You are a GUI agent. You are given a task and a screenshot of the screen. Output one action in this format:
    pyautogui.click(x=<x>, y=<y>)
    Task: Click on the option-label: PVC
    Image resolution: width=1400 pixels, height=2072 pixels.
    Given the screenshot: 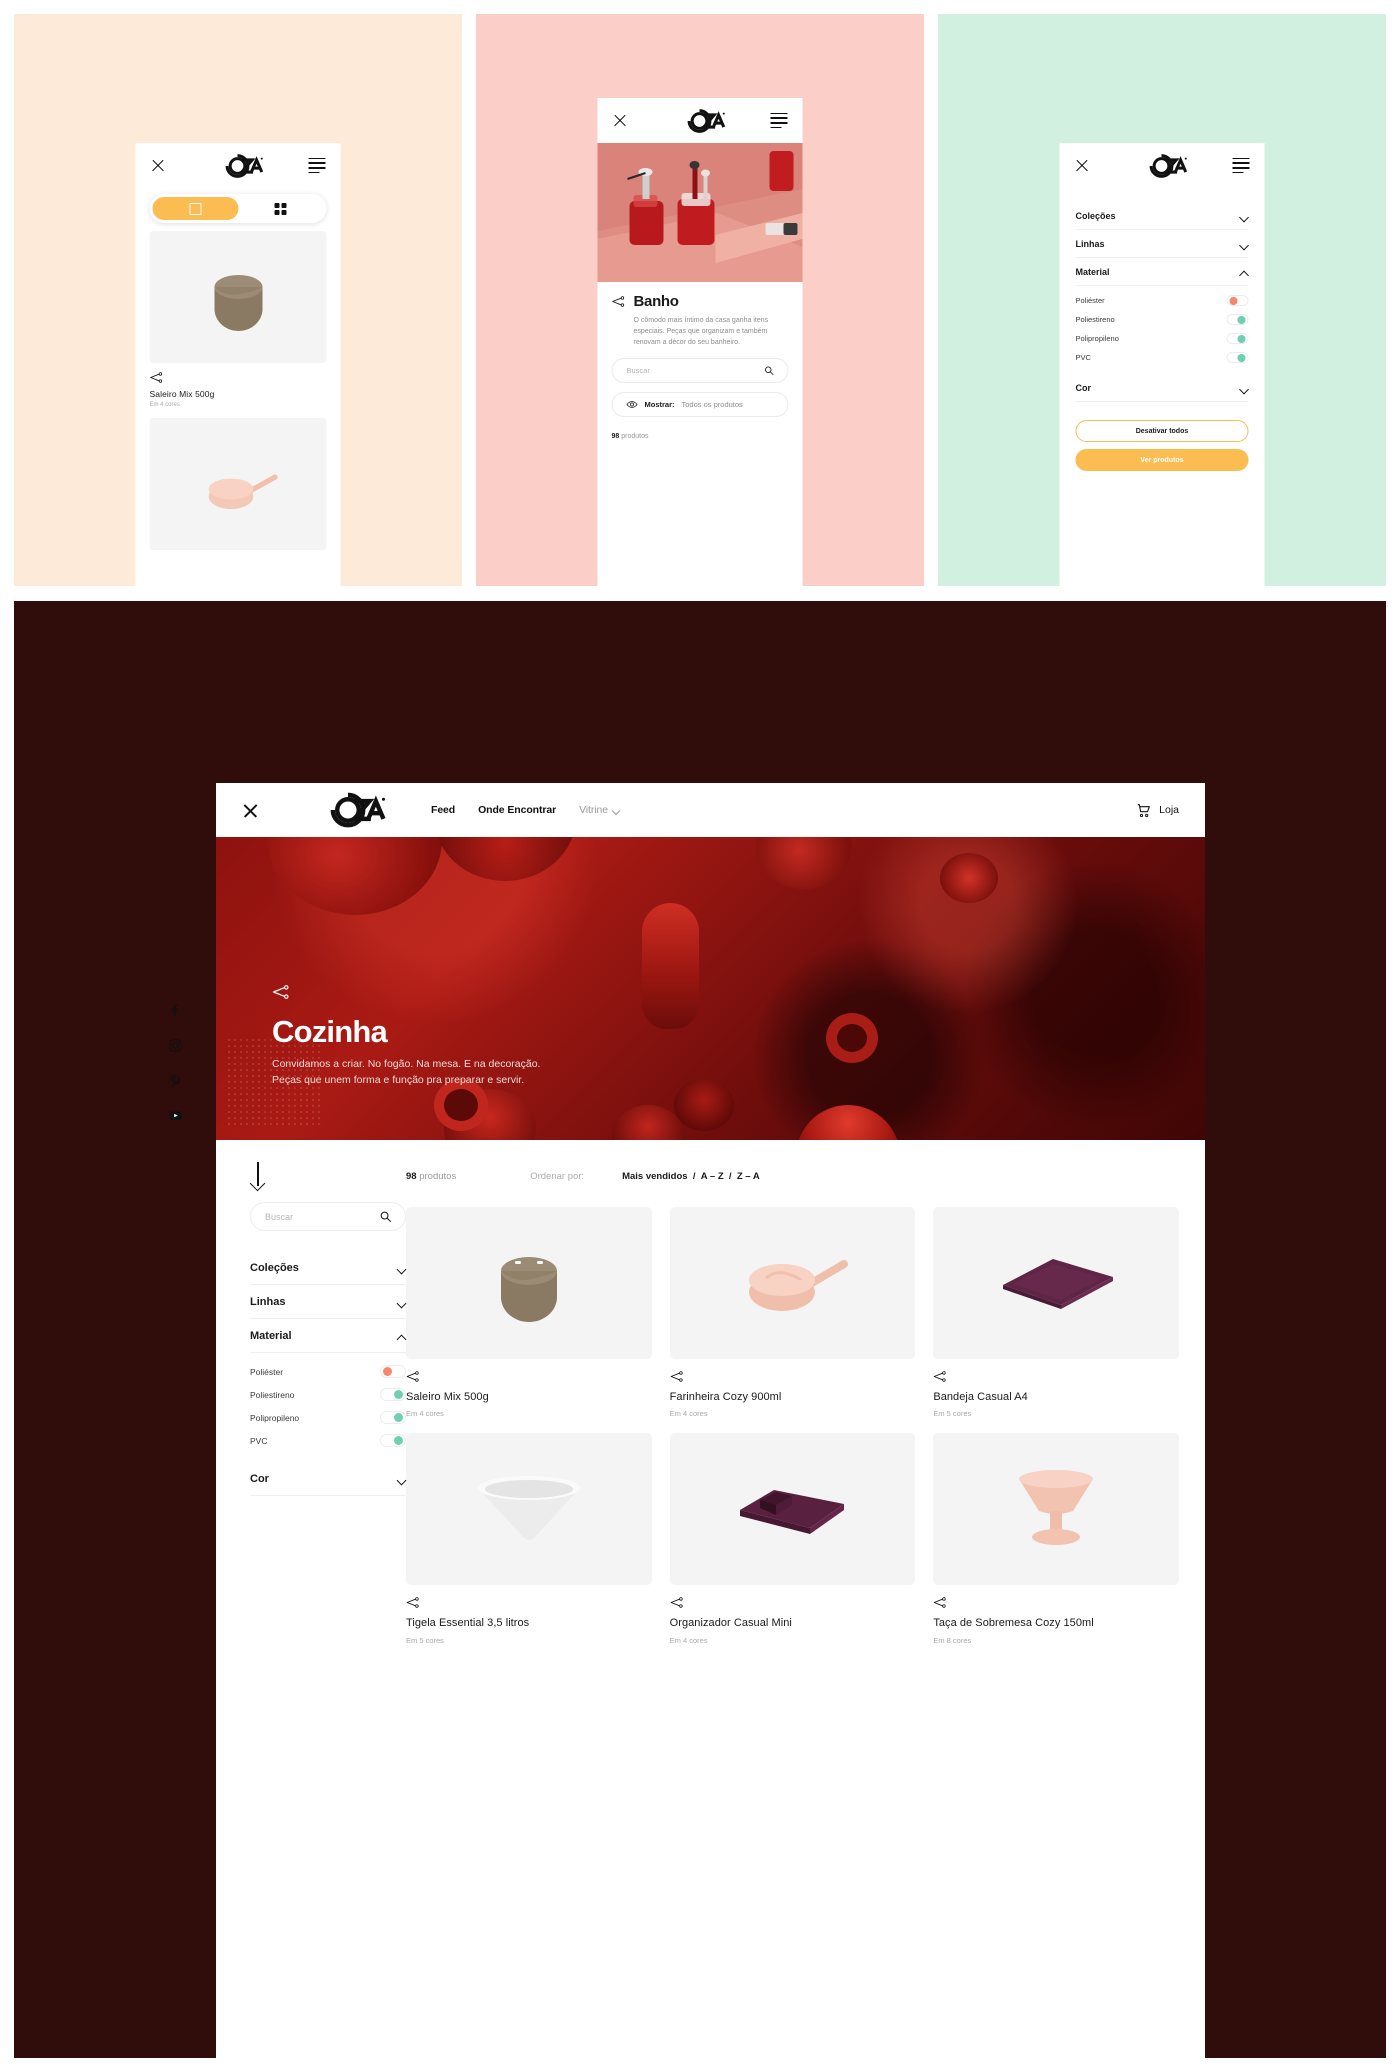 What is the action you would take?
    pyautogui.click(x=259, y=1440)
    